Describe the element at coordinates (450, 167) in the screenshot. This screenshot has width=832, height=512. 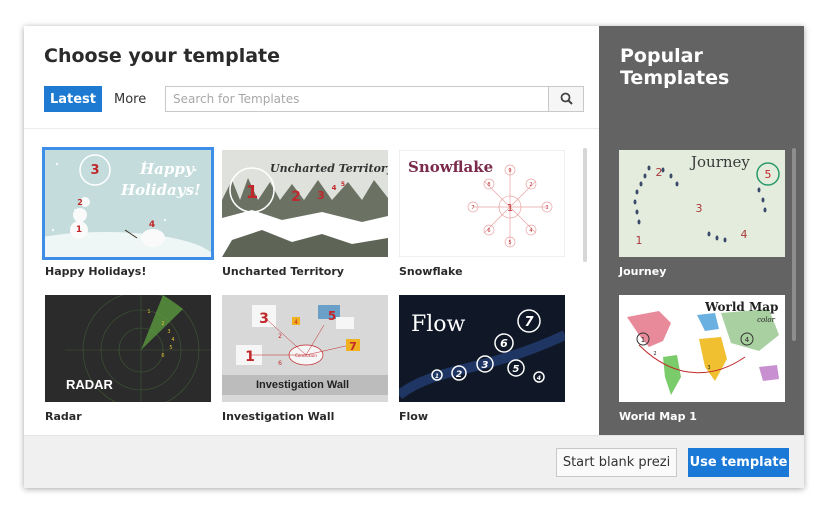
I see `thumb-snowflake-title: Snowflake` at that location.